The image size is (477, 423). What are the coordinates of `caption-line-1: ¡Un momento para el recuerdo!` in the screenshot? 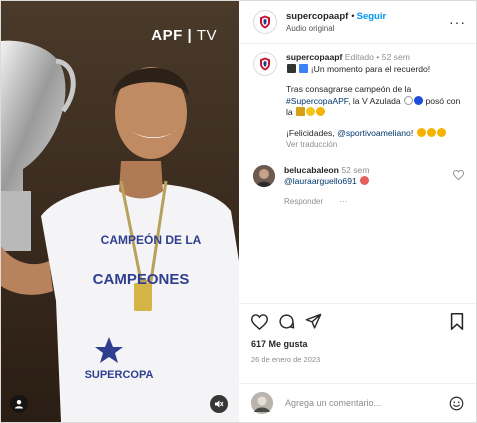 It's located at (370, 68).